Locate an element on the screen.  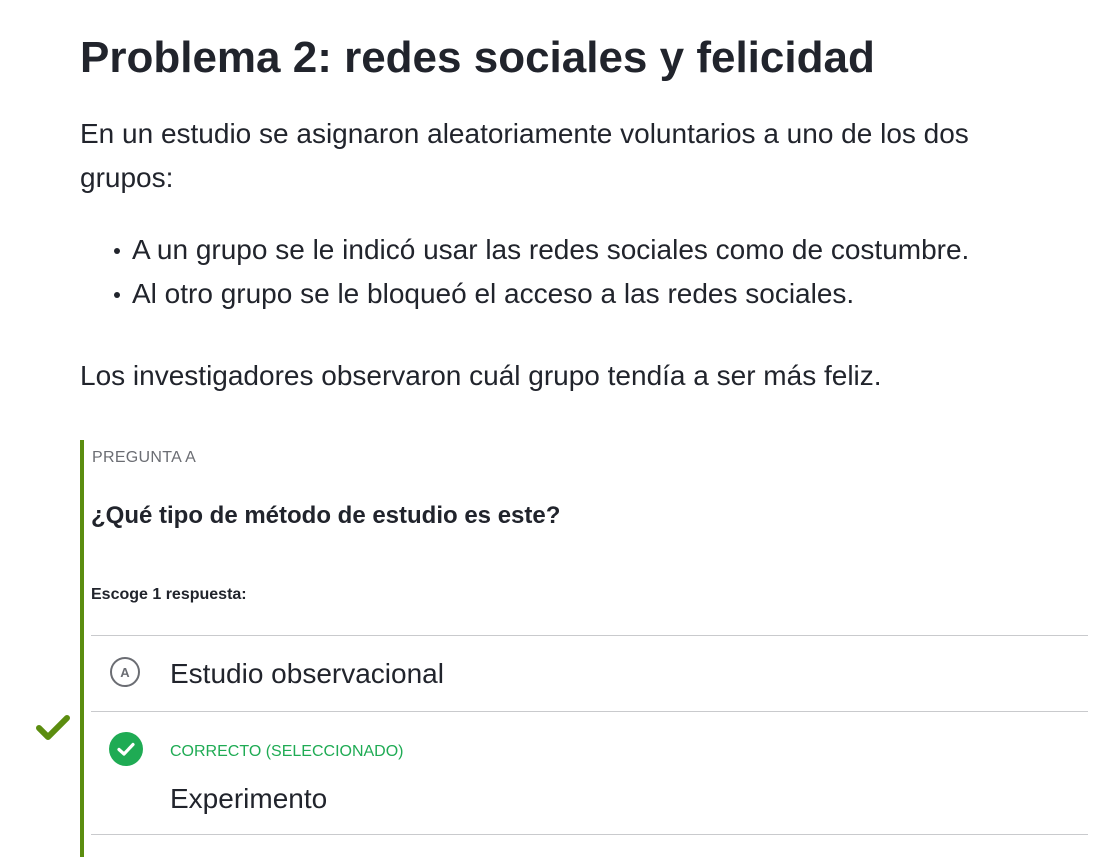
check-circle-icon is located at coordinates (126, 749).